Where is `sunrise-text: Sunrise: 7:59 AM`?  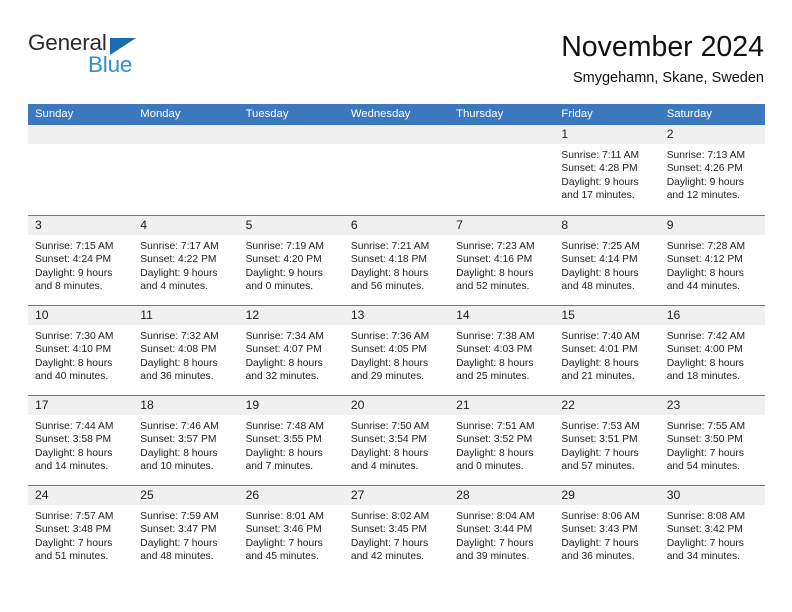
sunrise-text: Sunrise: 7:59 AM is located at coordinates (179, 516).